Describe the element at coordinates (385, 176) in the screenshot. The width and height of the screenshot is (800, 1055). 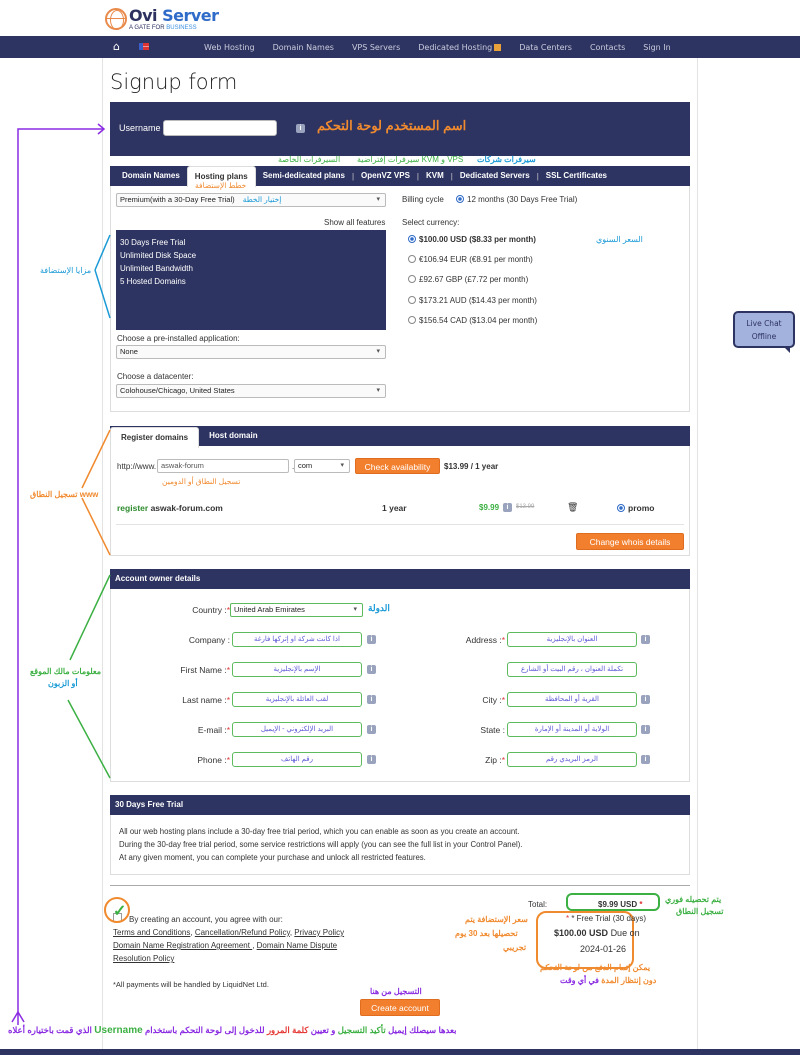
I see `tab-openvz-vps: OpenVZ VPS` at that location.